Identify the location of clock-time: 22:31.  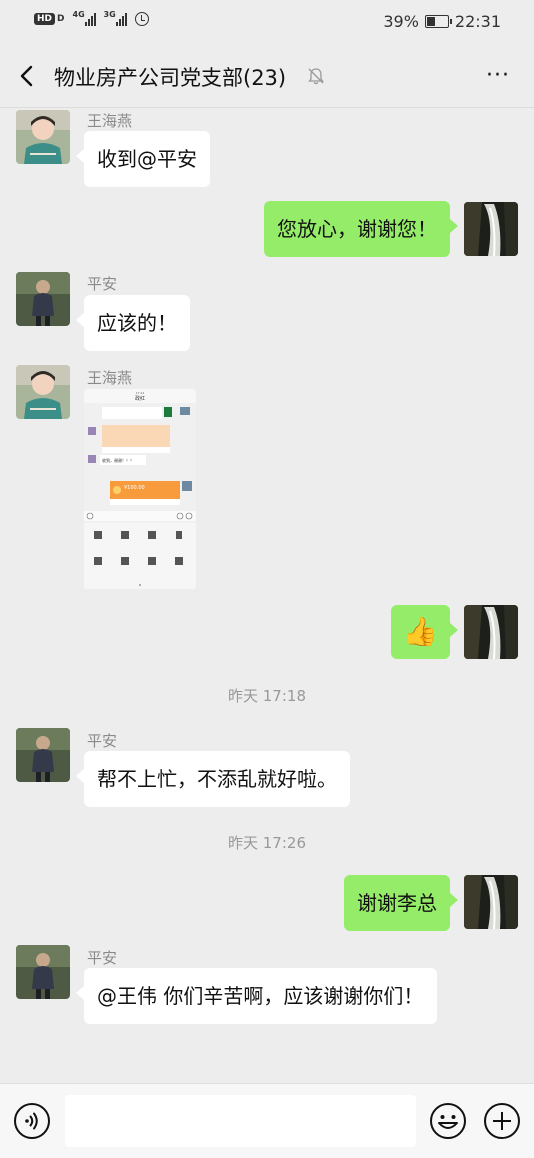
(477, 21).